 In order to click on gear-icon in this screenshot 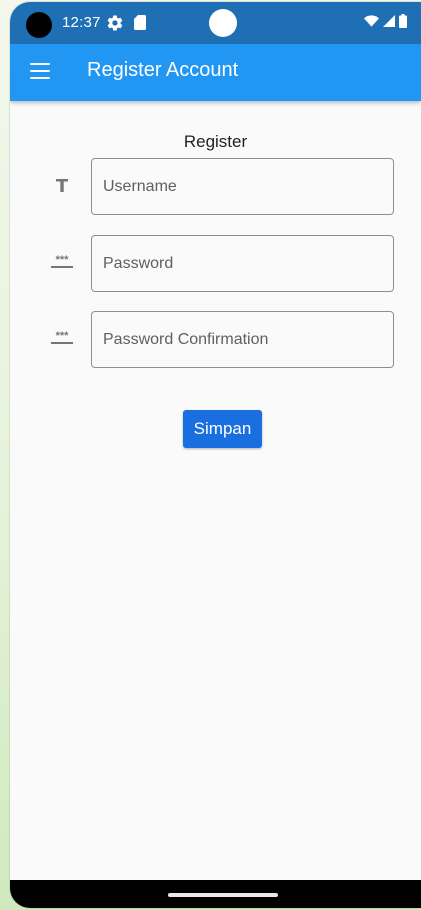, I will do `click(115, 23)`.